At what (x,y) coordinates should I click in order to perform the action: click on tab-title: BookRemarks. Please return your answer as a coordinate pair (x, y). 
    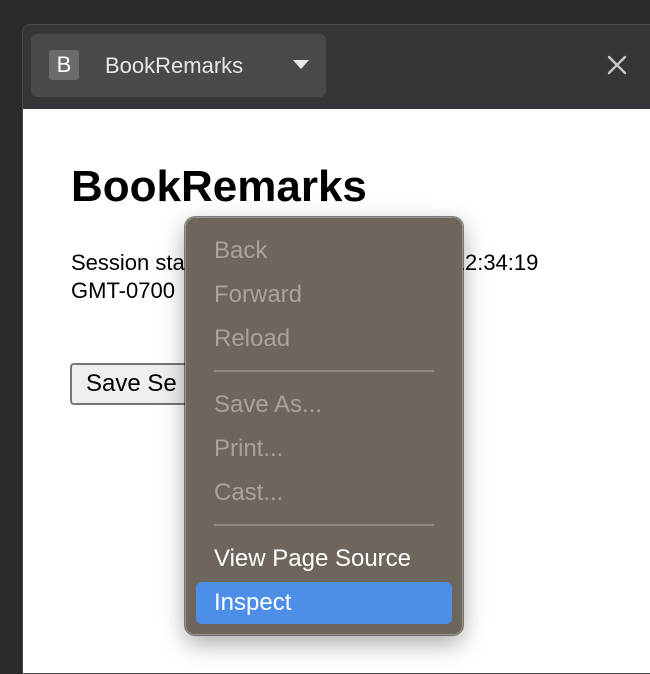
    Looking at the image, I should click on (174, 65).